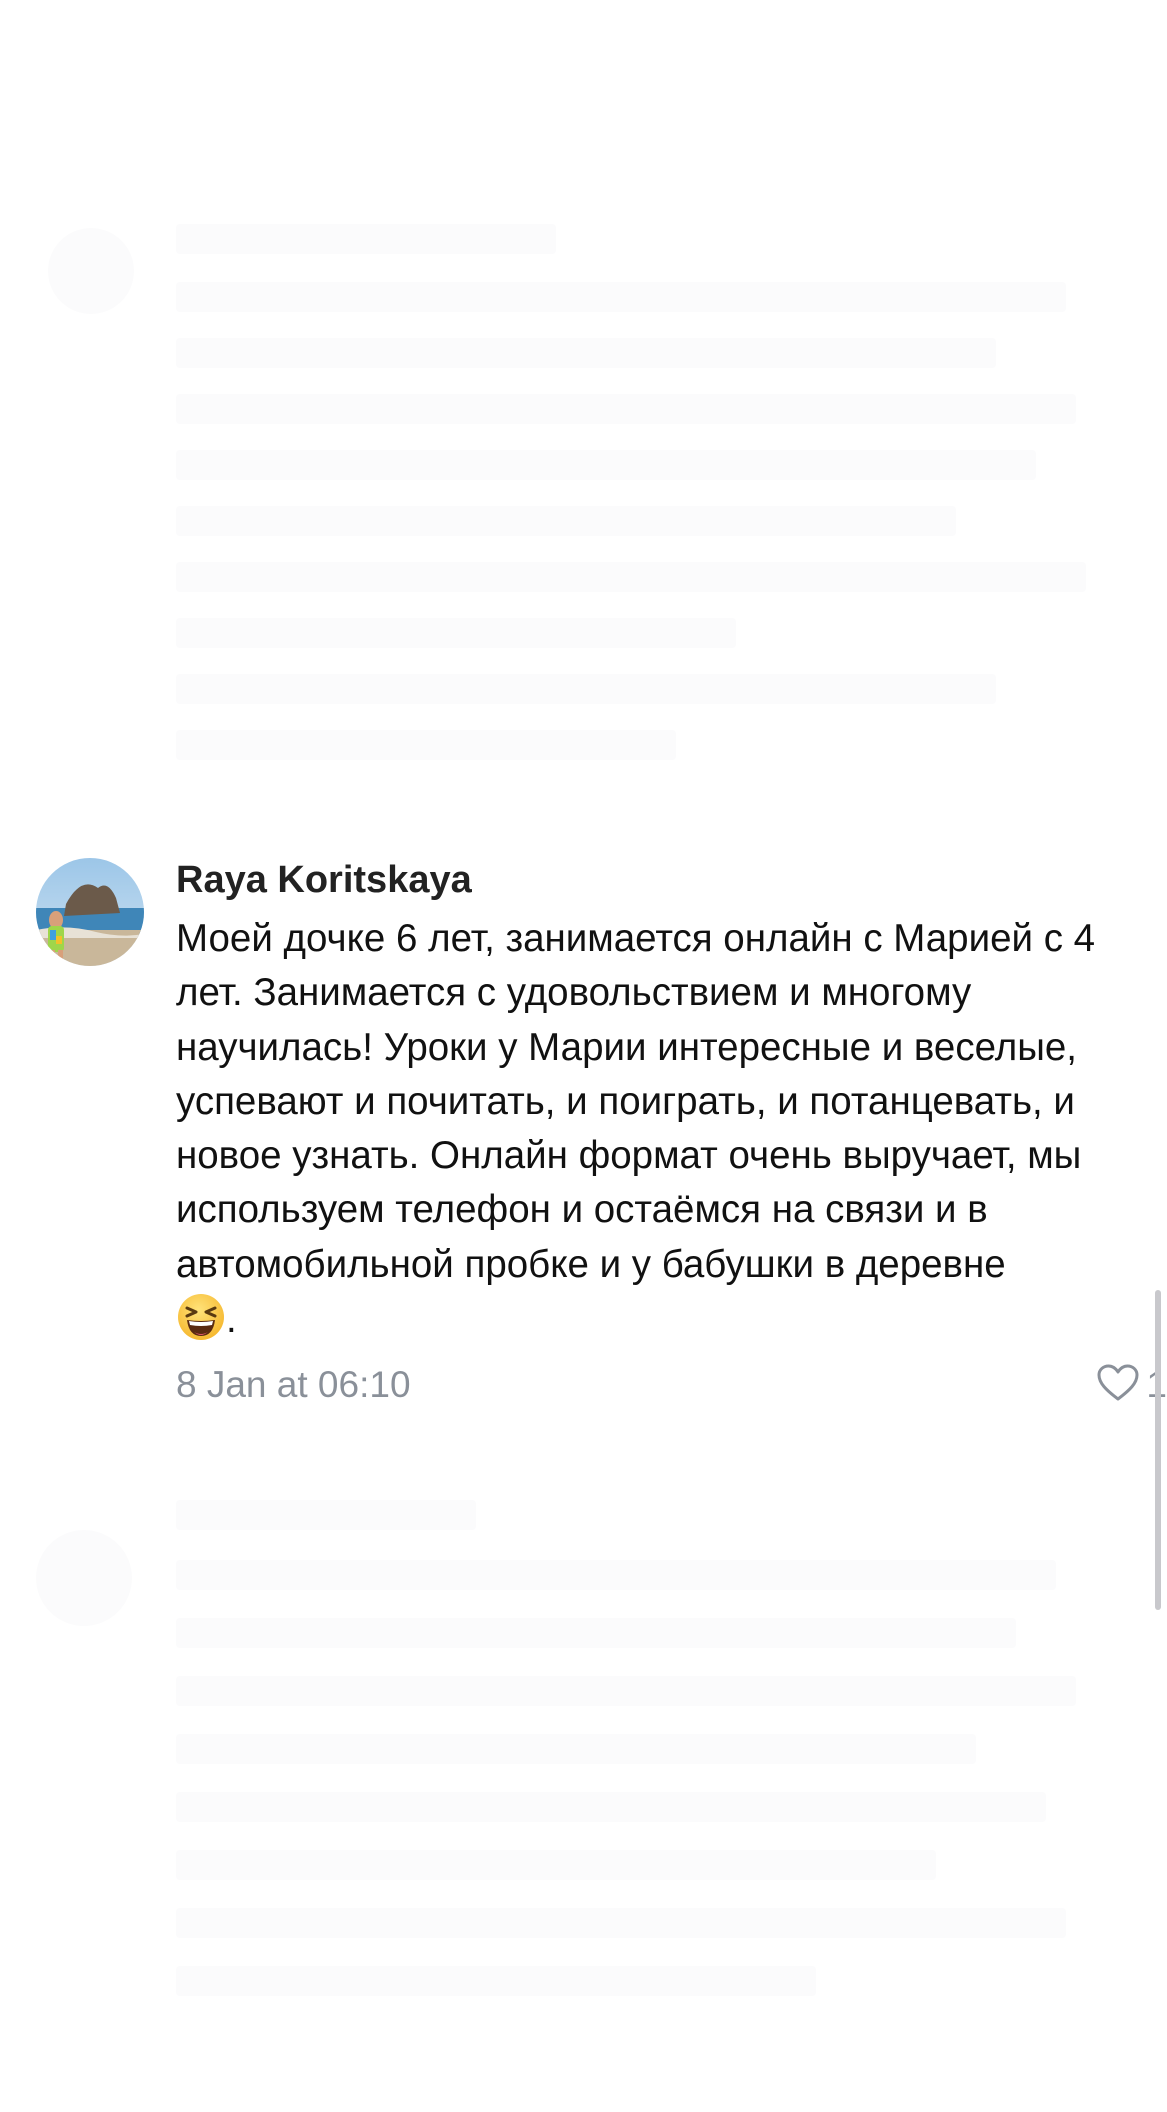 The image size is (1167, 2112). Describe the element at coordinates (201, 1317) in the screenshot. I see `grinning-squinting-face-icon` at that location.